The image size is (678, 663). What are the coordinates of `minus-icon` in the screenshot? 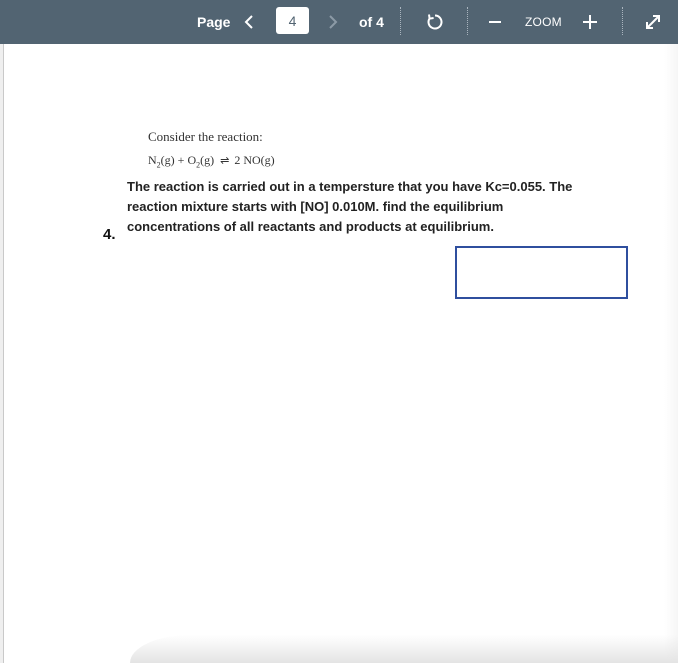 It's located at (495, 22).